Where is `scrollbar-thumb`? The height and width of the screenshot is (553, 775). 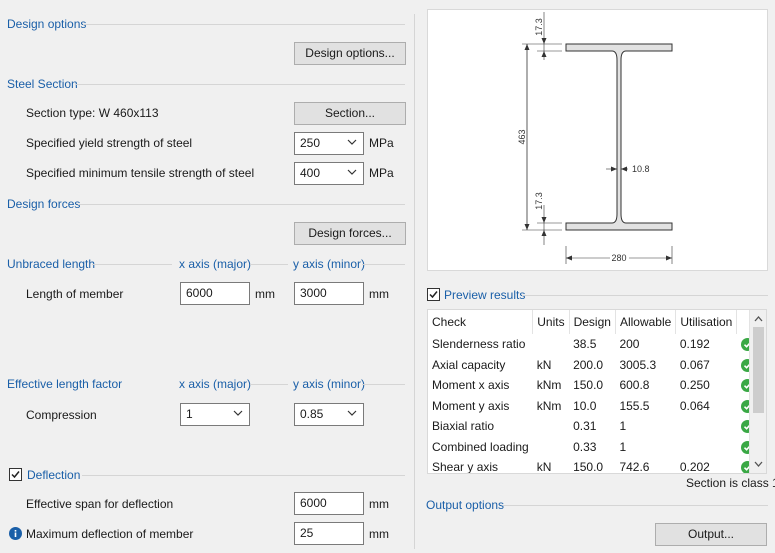 scrollbar-thumb is located at coordinates (758, 370).